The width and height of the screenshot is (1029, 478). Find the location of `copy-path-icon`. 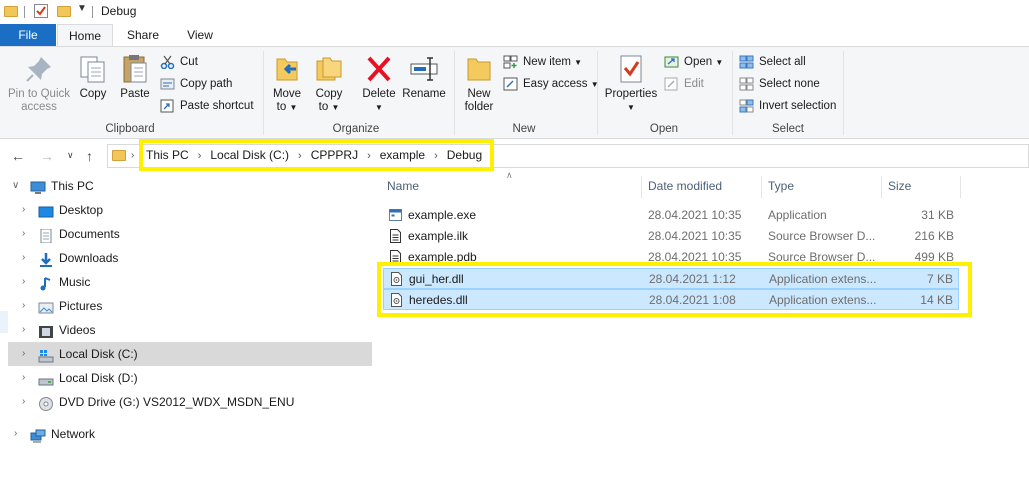

copy-path-icon is located at coordinates (167, 84).